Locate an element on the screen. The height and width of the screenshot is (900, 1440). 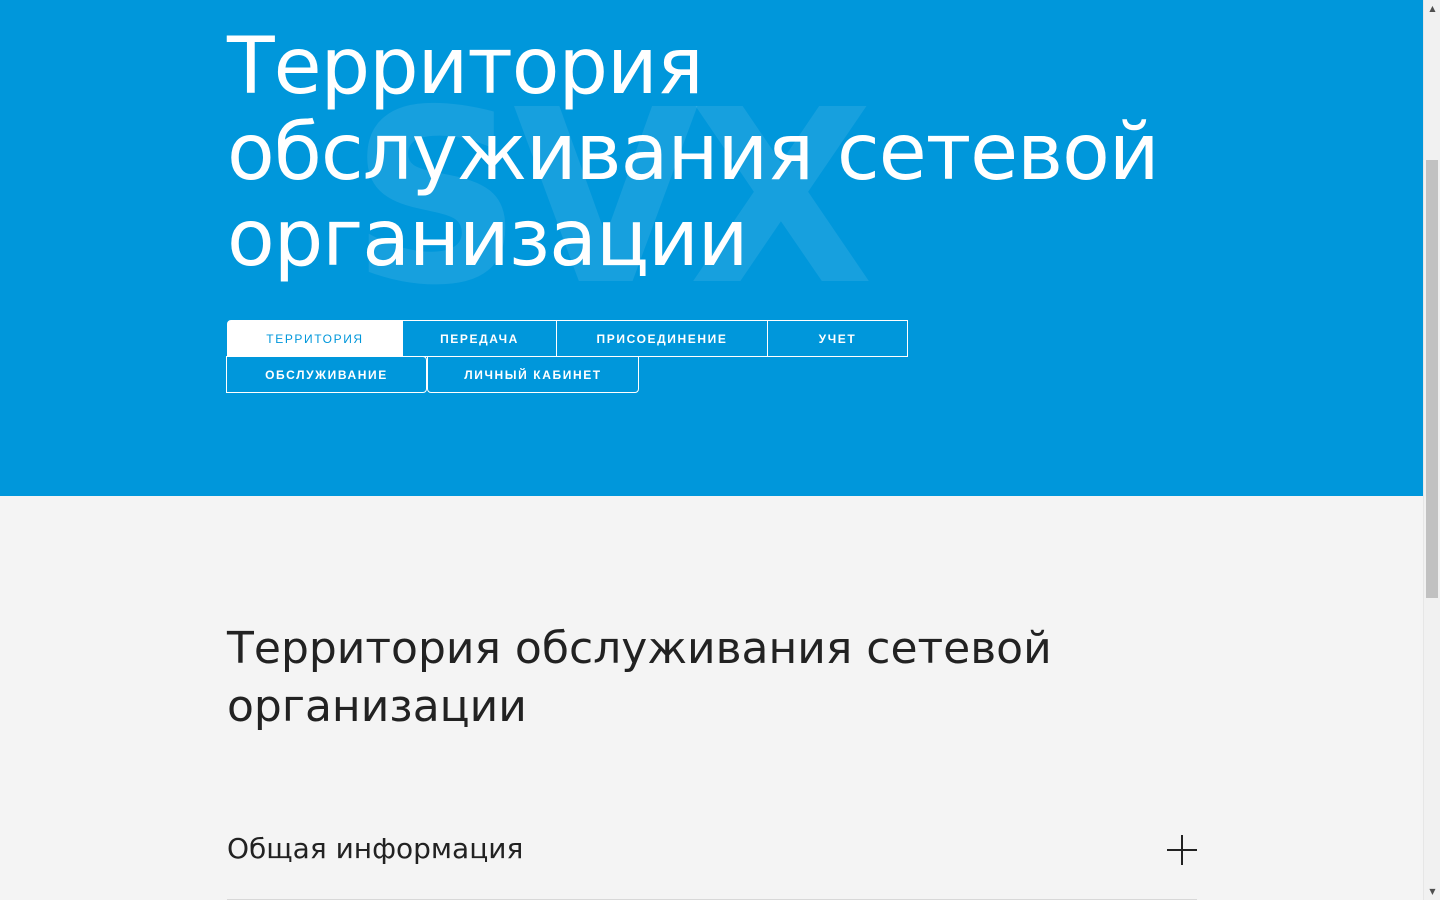
tab-transmission: ПЕРЕДАЧА is located at coordinates (479, 338).